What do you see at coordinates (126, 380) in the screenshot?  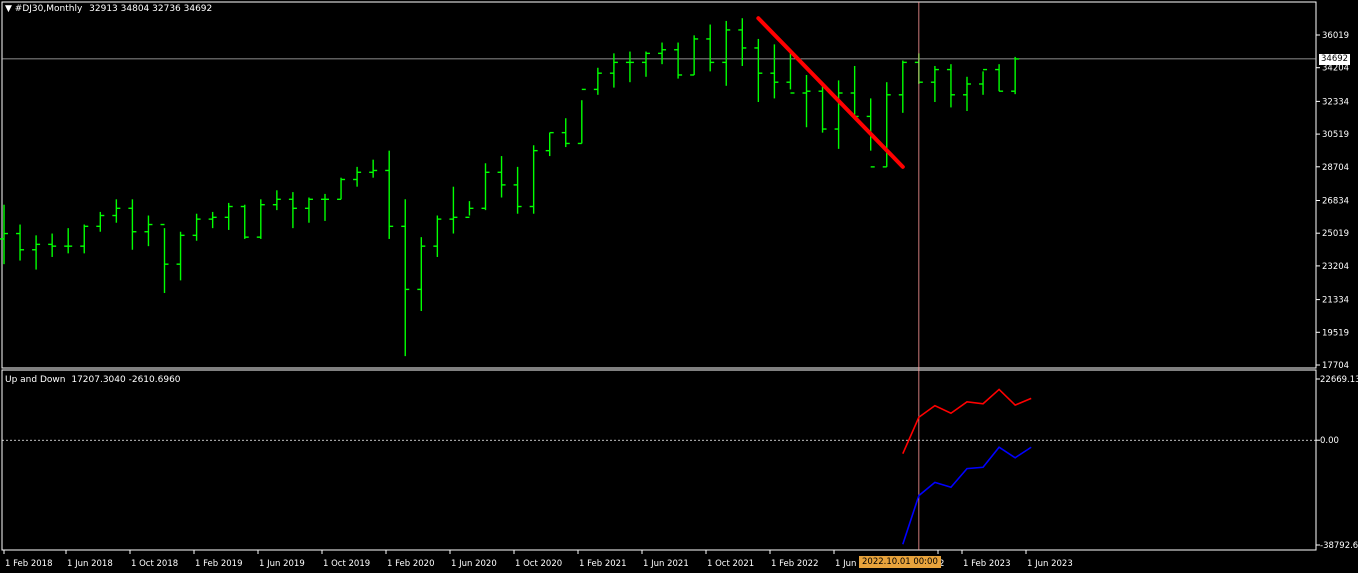 I see `indicator-values: 17207.3040 -2610.6960` at bounding box center [126, 380].